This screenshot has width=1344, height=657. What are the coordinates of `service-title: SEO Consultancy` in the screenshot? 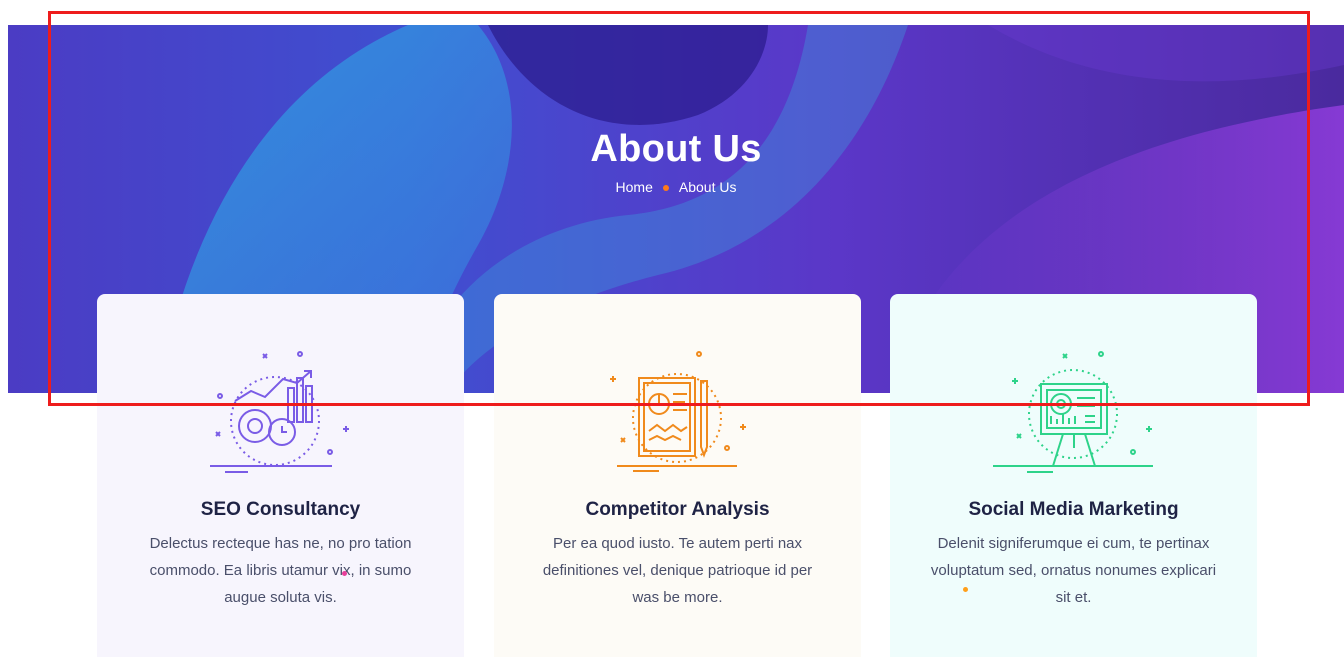 It's located at (280, 509).